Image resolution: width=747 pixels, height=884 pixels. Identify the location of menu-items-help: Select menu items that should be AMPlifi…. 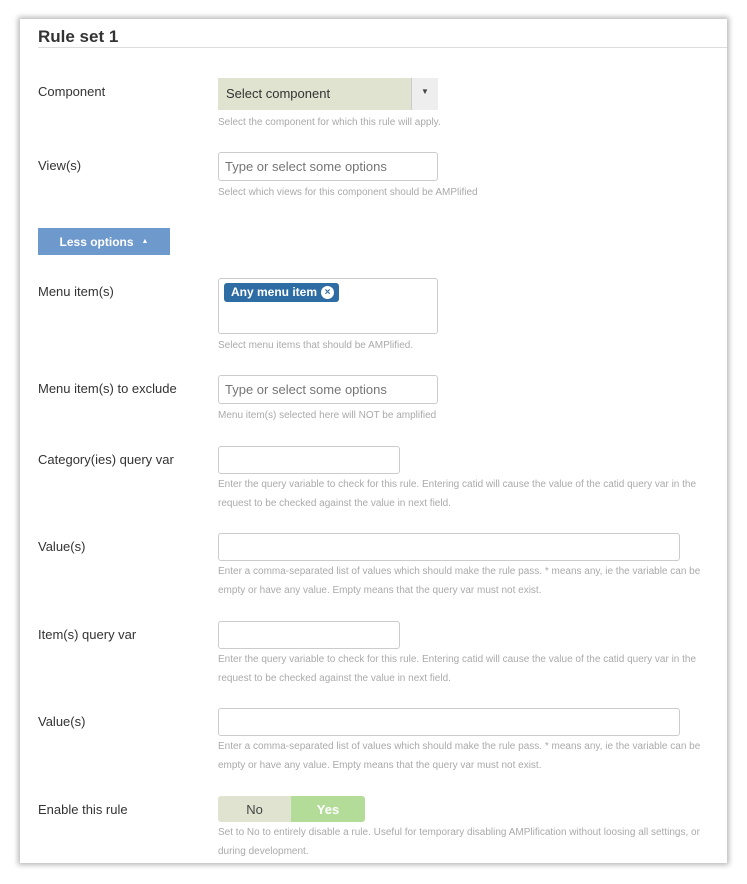
(316, 345).